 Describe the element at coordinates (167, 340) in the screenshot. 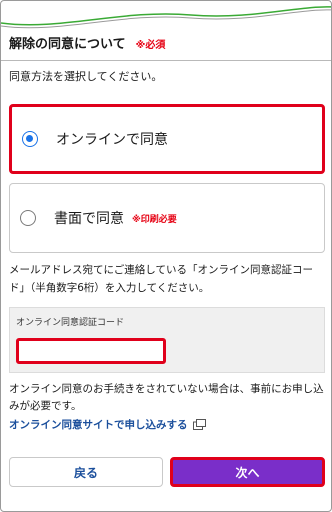

I see `auth-code-panel: オンライン同意認証コード` at that location.